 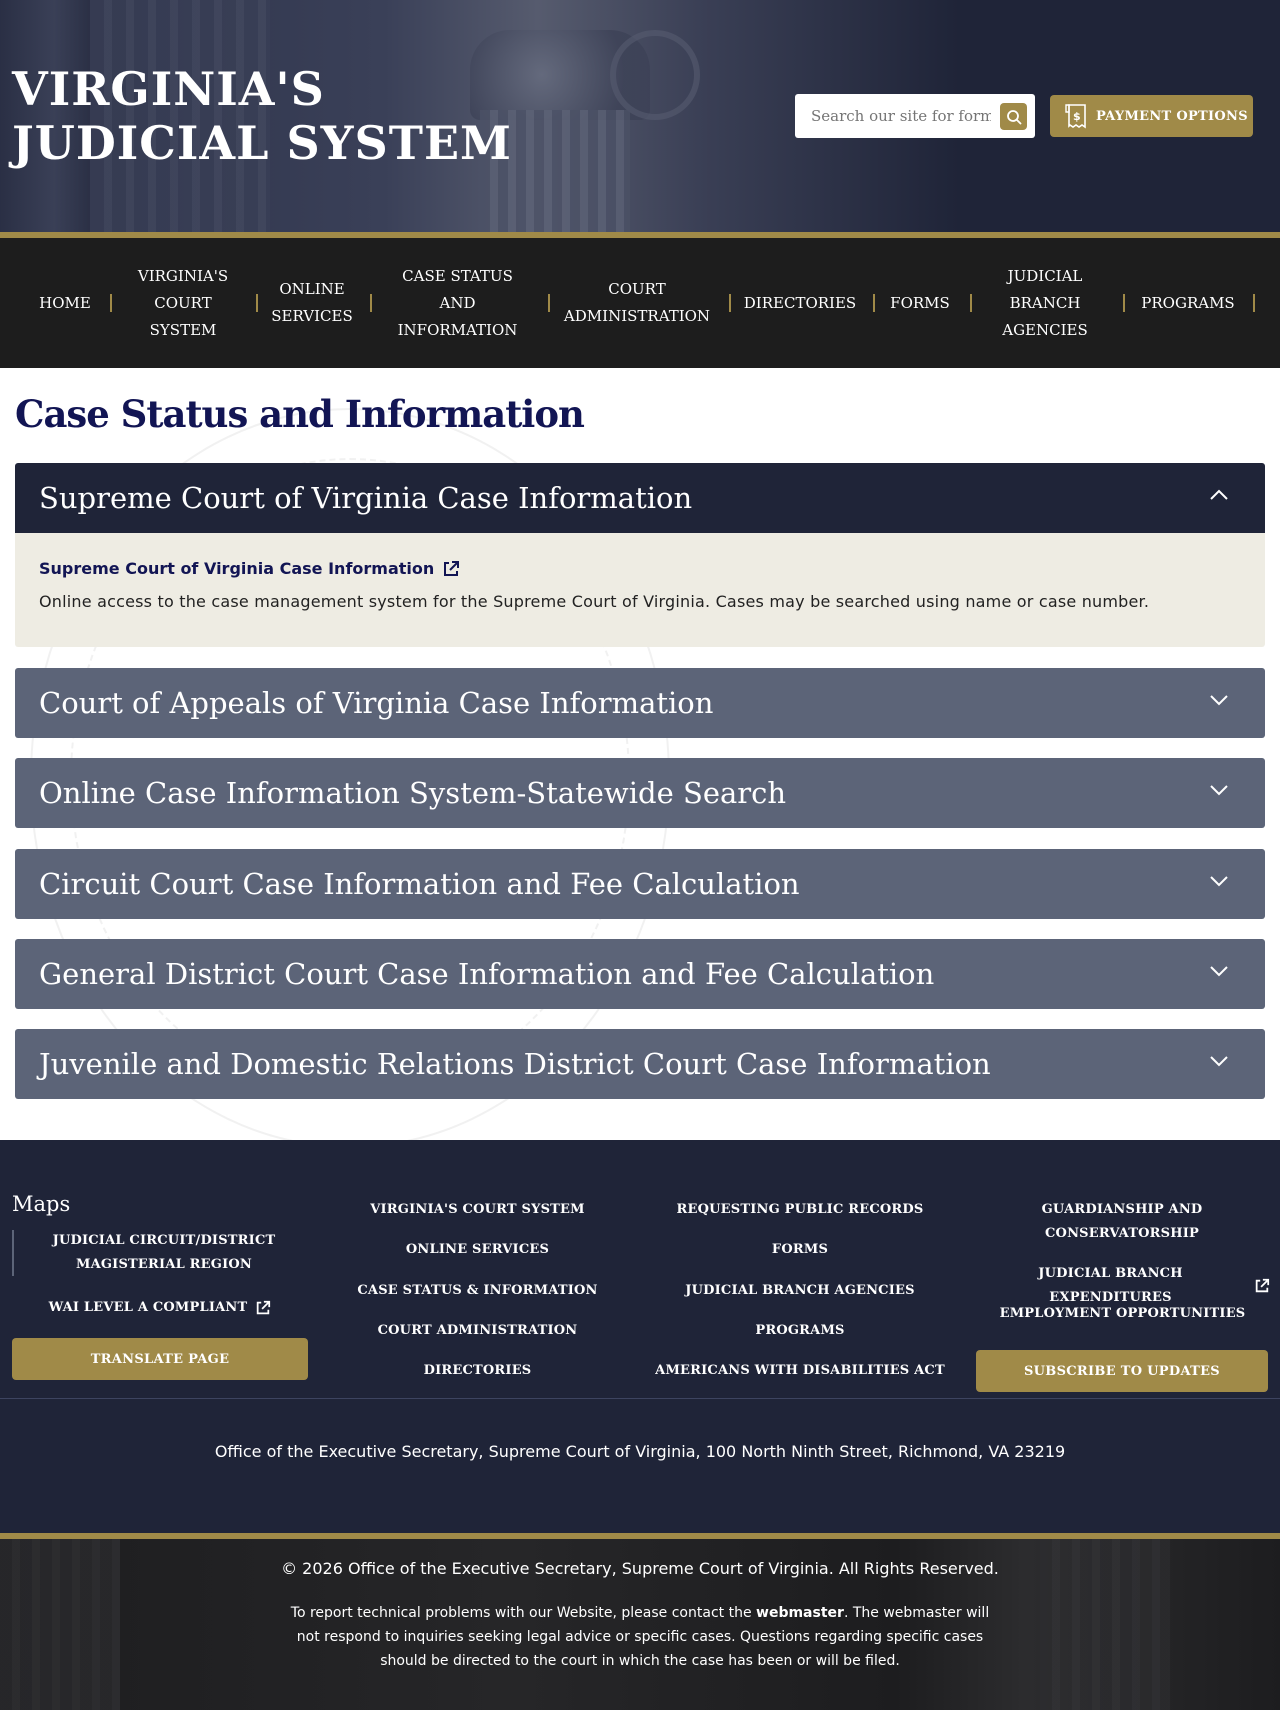 I want to click on search-button, so click(x=1013, y=116).